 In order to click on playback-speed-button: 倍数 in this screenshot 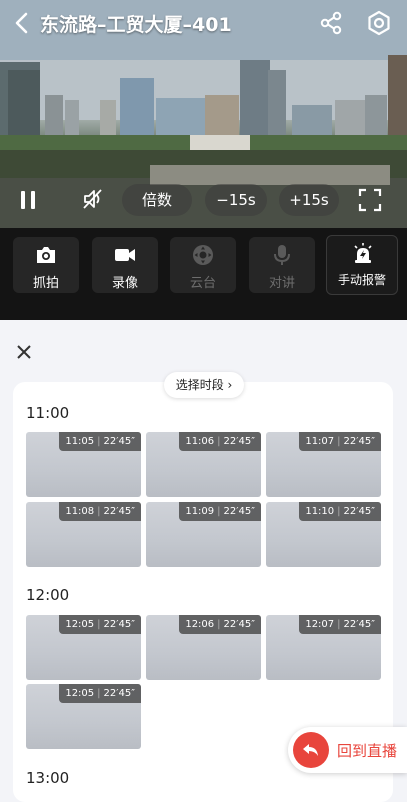, I will do `click(157, 200)`.